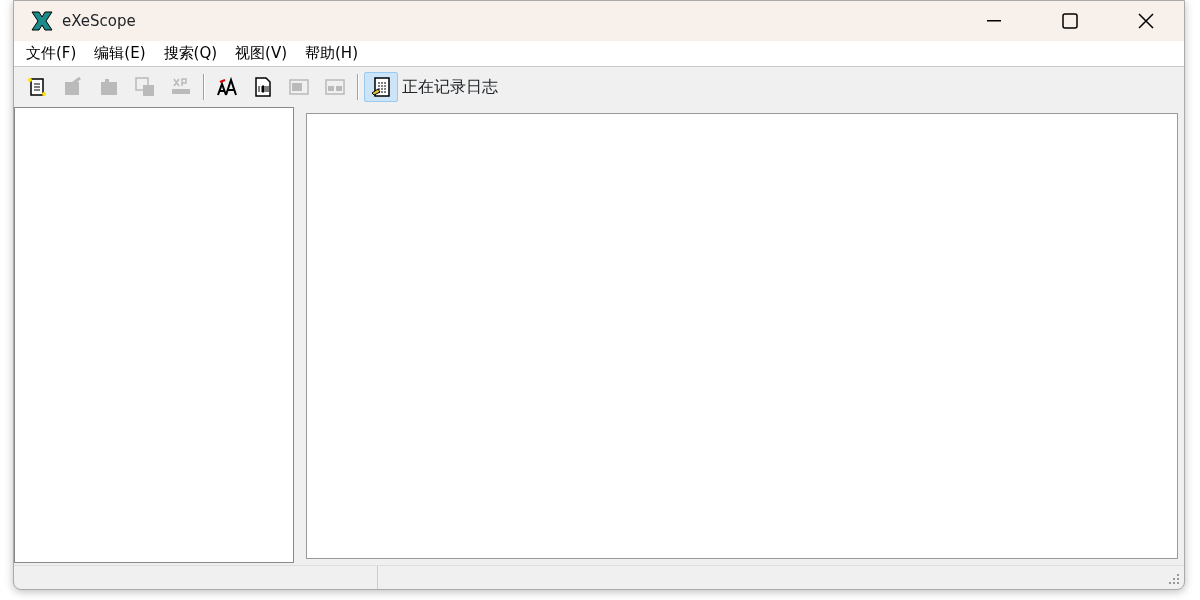 Image resolution: width=1200 pixels, height=600 pixels. I want to click on window-title: eXeScope, so click(99, 21).